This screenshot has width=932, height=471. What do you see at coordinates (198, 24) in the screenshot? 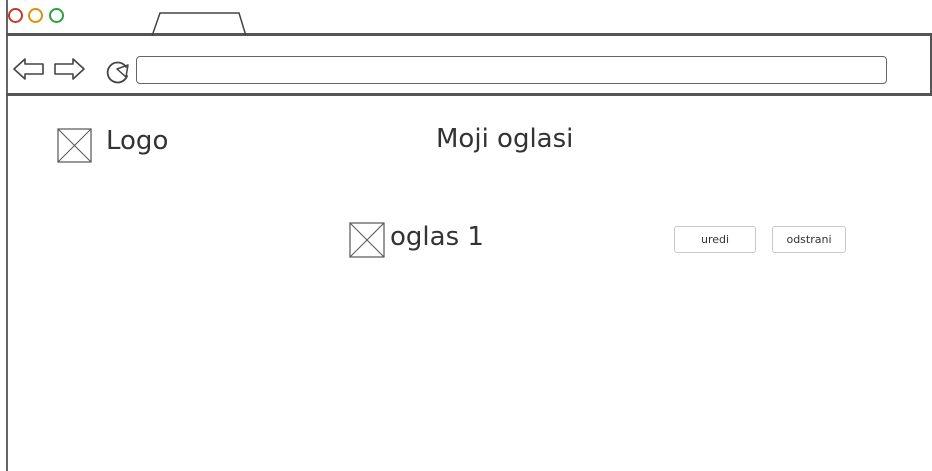
I see `browser-tab` at bounding box center [198, 24].